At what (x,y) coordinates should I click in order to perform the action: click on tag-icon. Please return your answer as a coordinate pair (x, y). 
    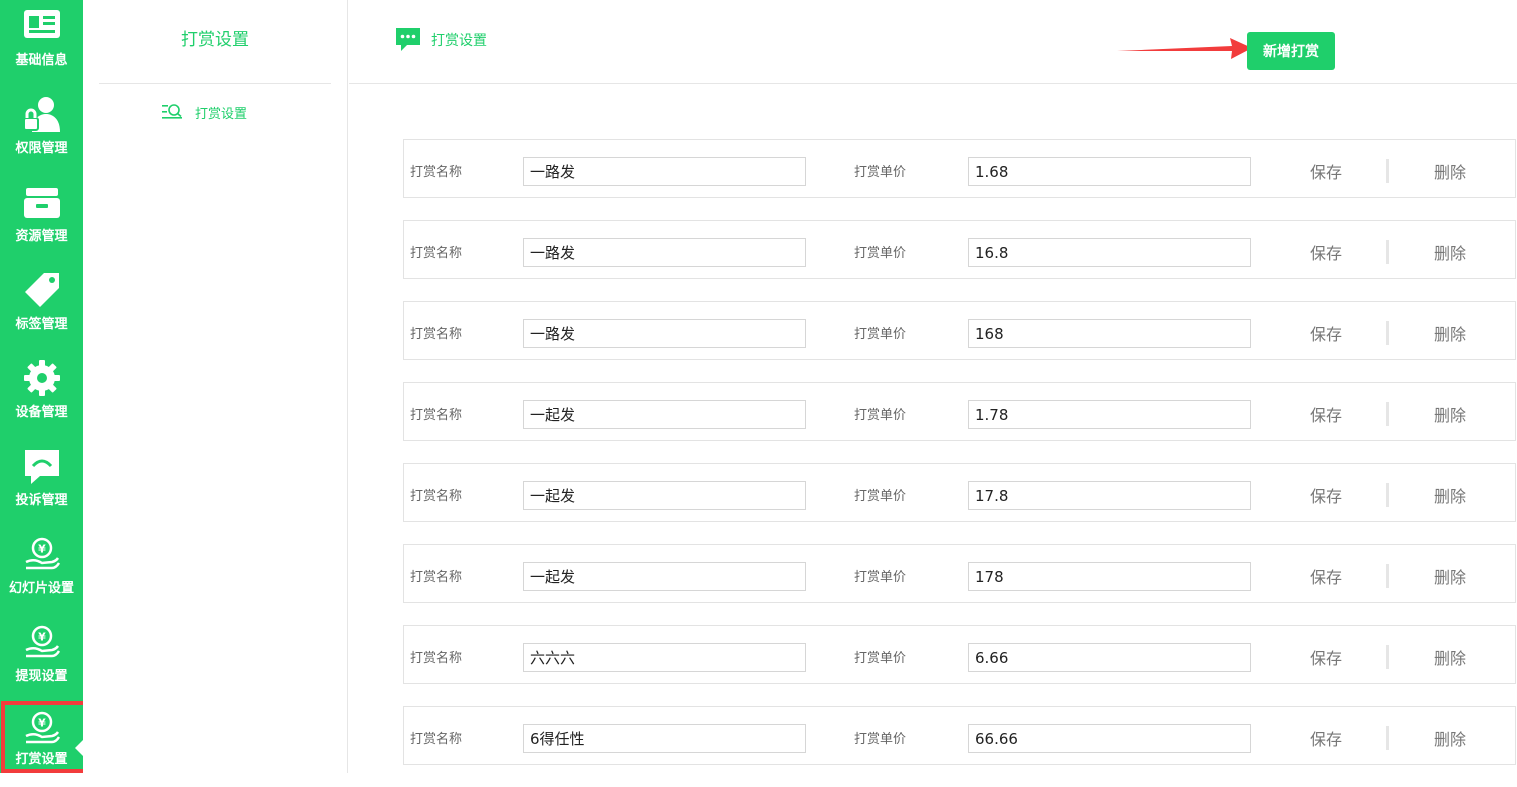
    Looking at the image, I should click on (41, 290).